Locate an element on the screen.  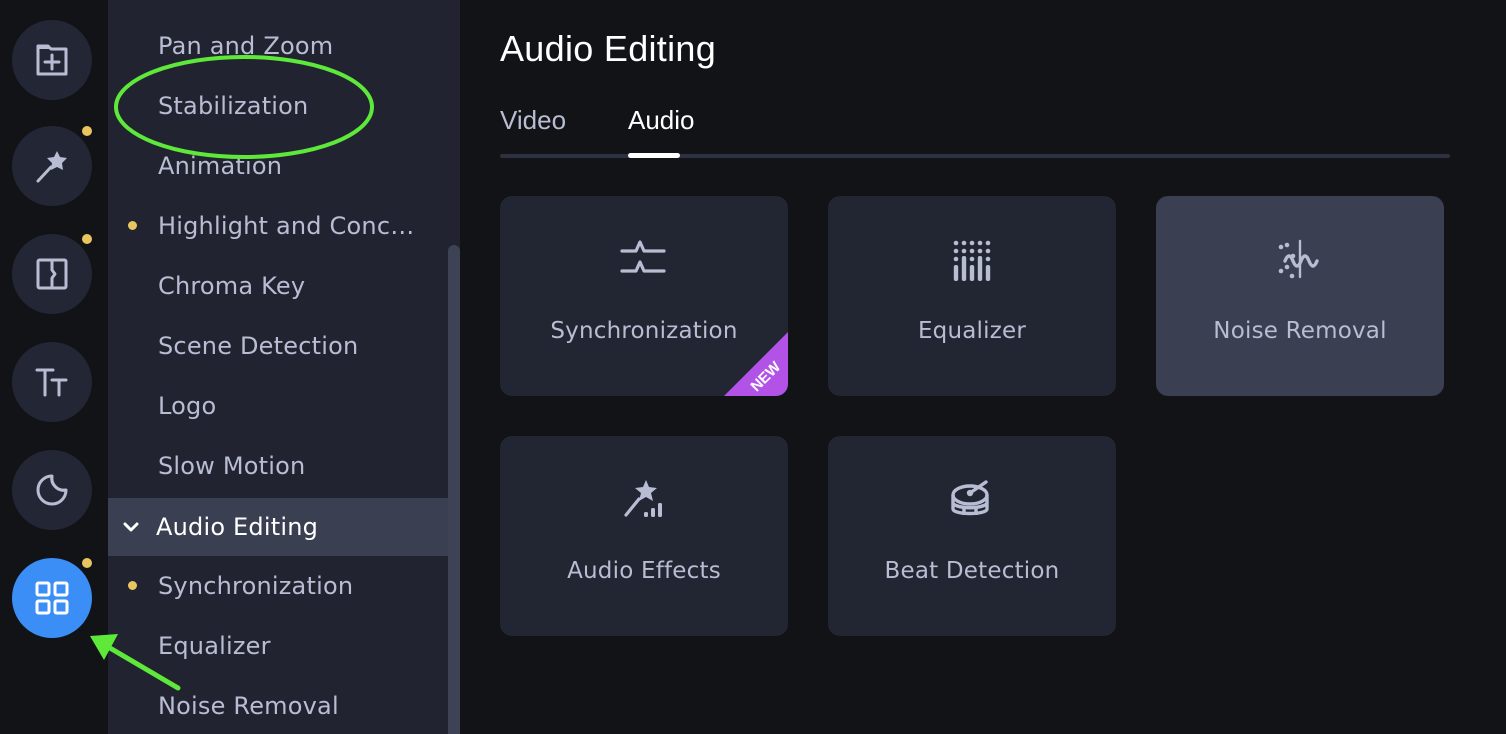
card-audio-effects: Audio Effects is located at coordinates (644, 536).